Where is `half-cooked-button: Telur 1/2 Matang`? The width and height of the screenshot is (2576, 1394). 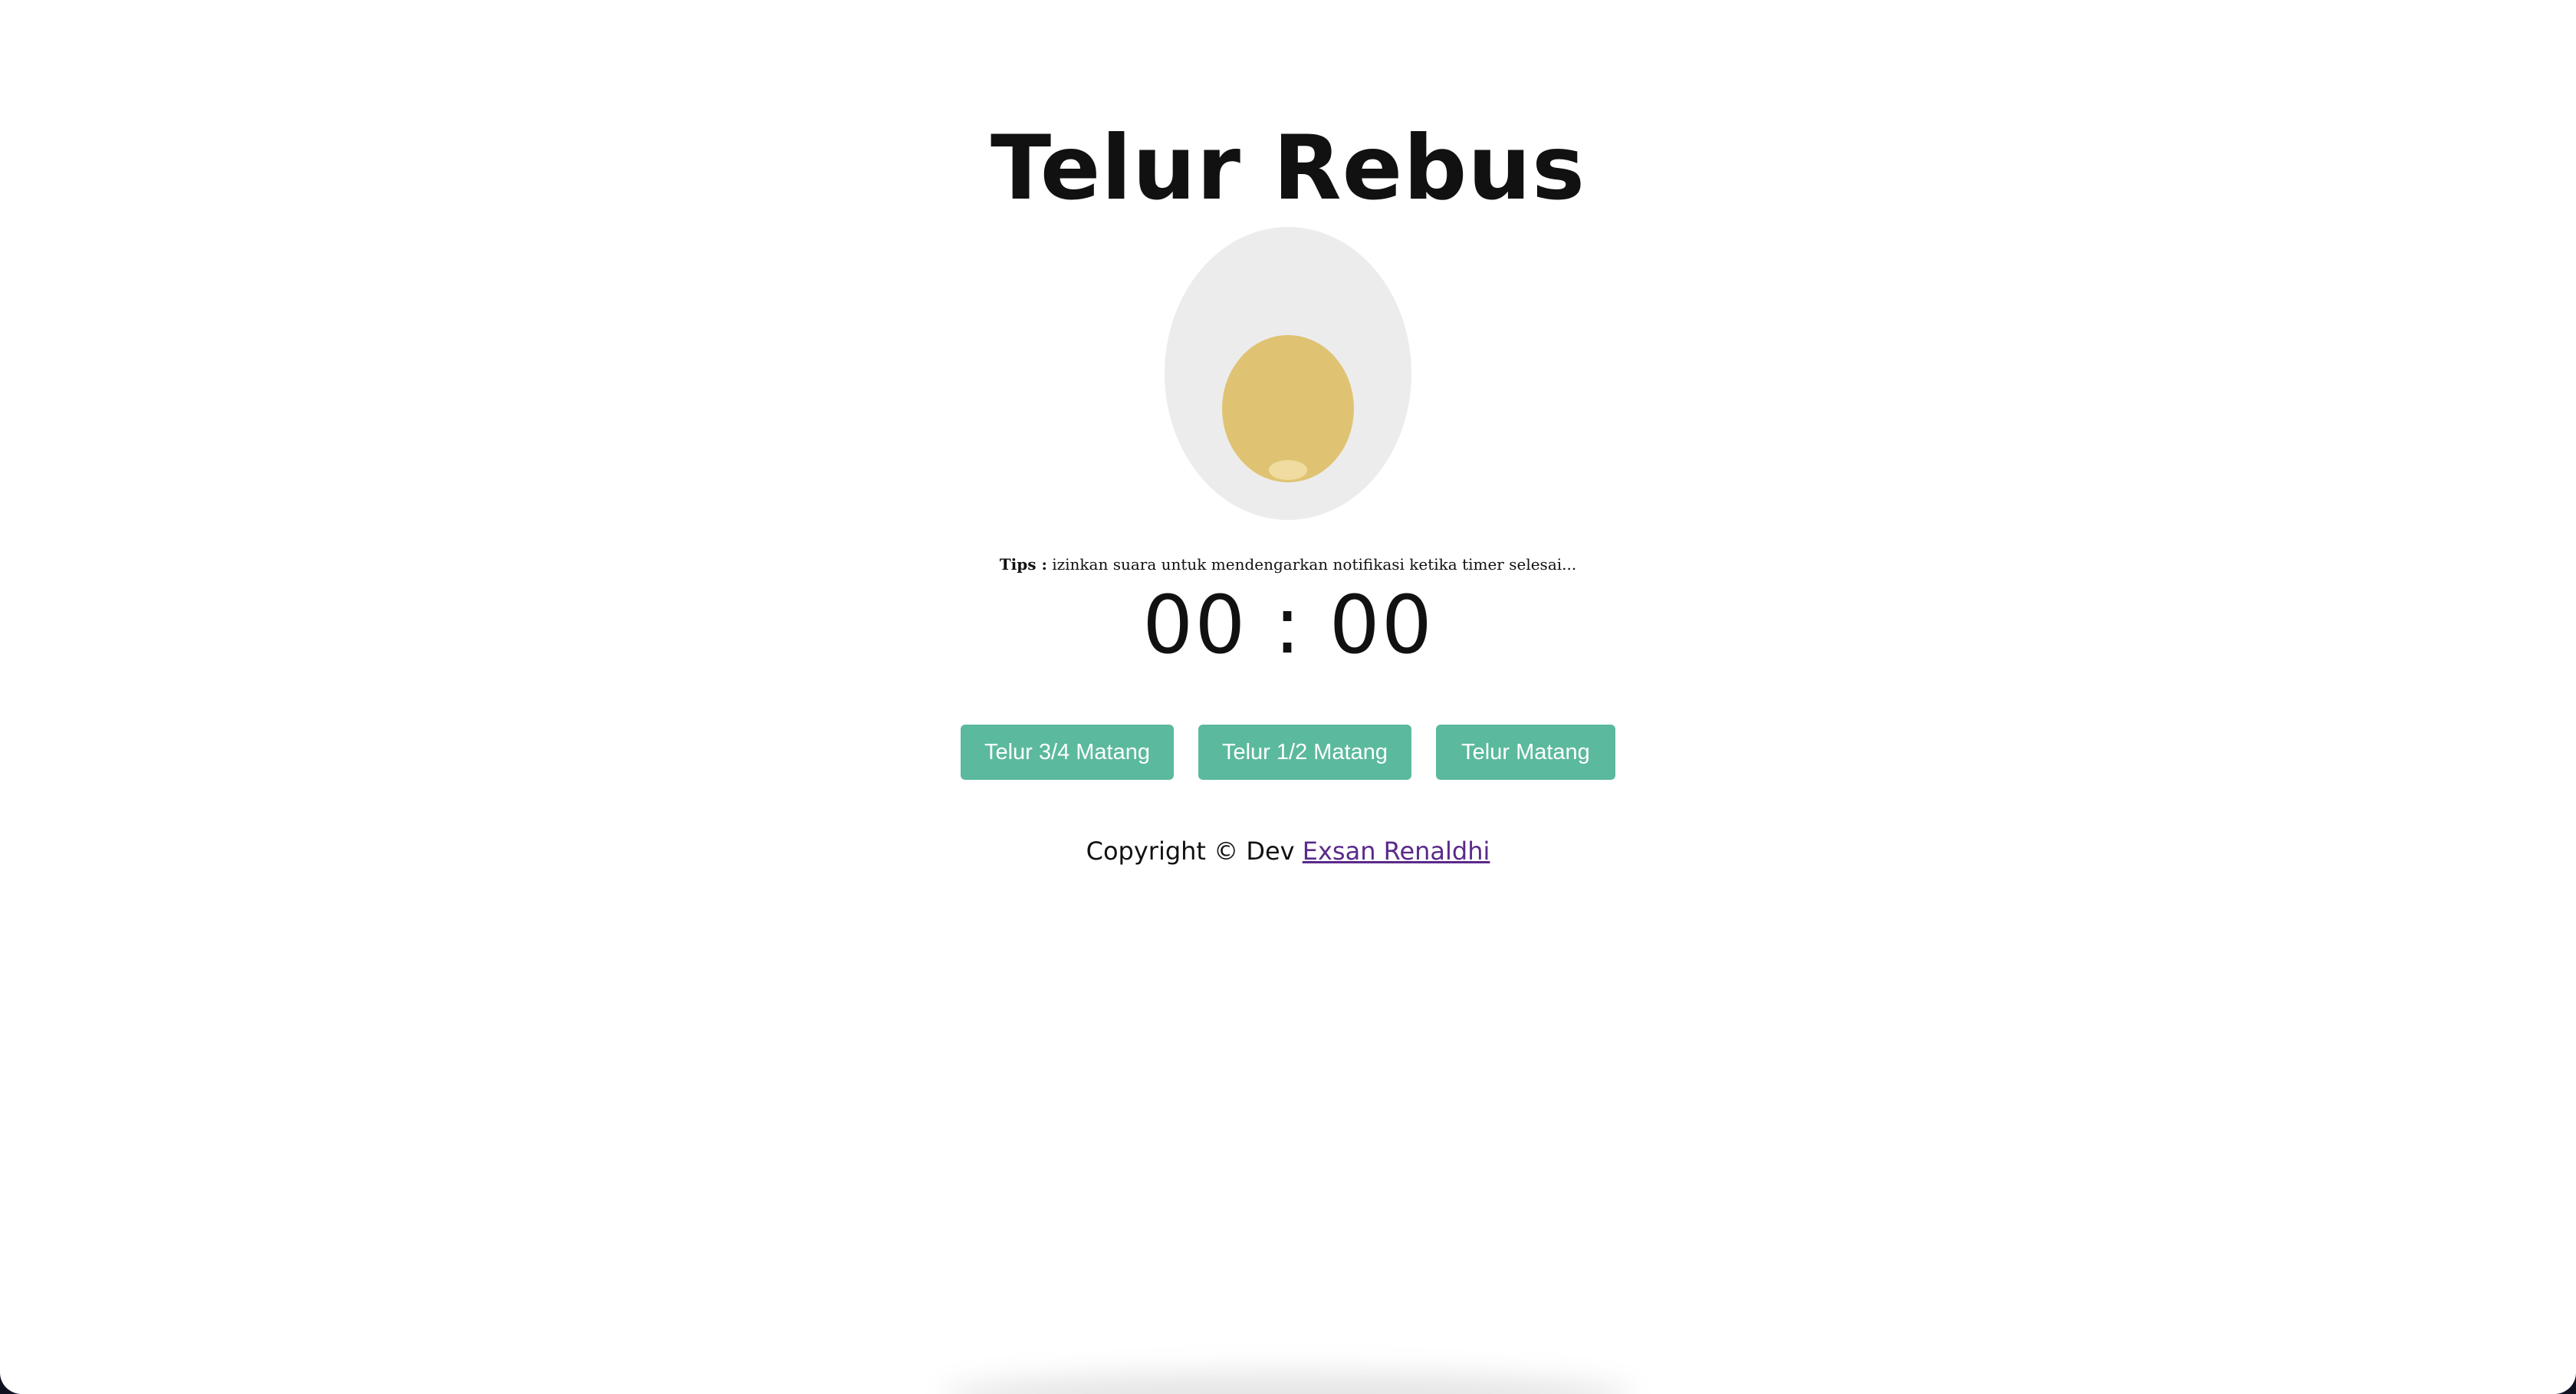
half-cooked-button: Telur 1/2 Matang is located at coordinates (1304, 752).